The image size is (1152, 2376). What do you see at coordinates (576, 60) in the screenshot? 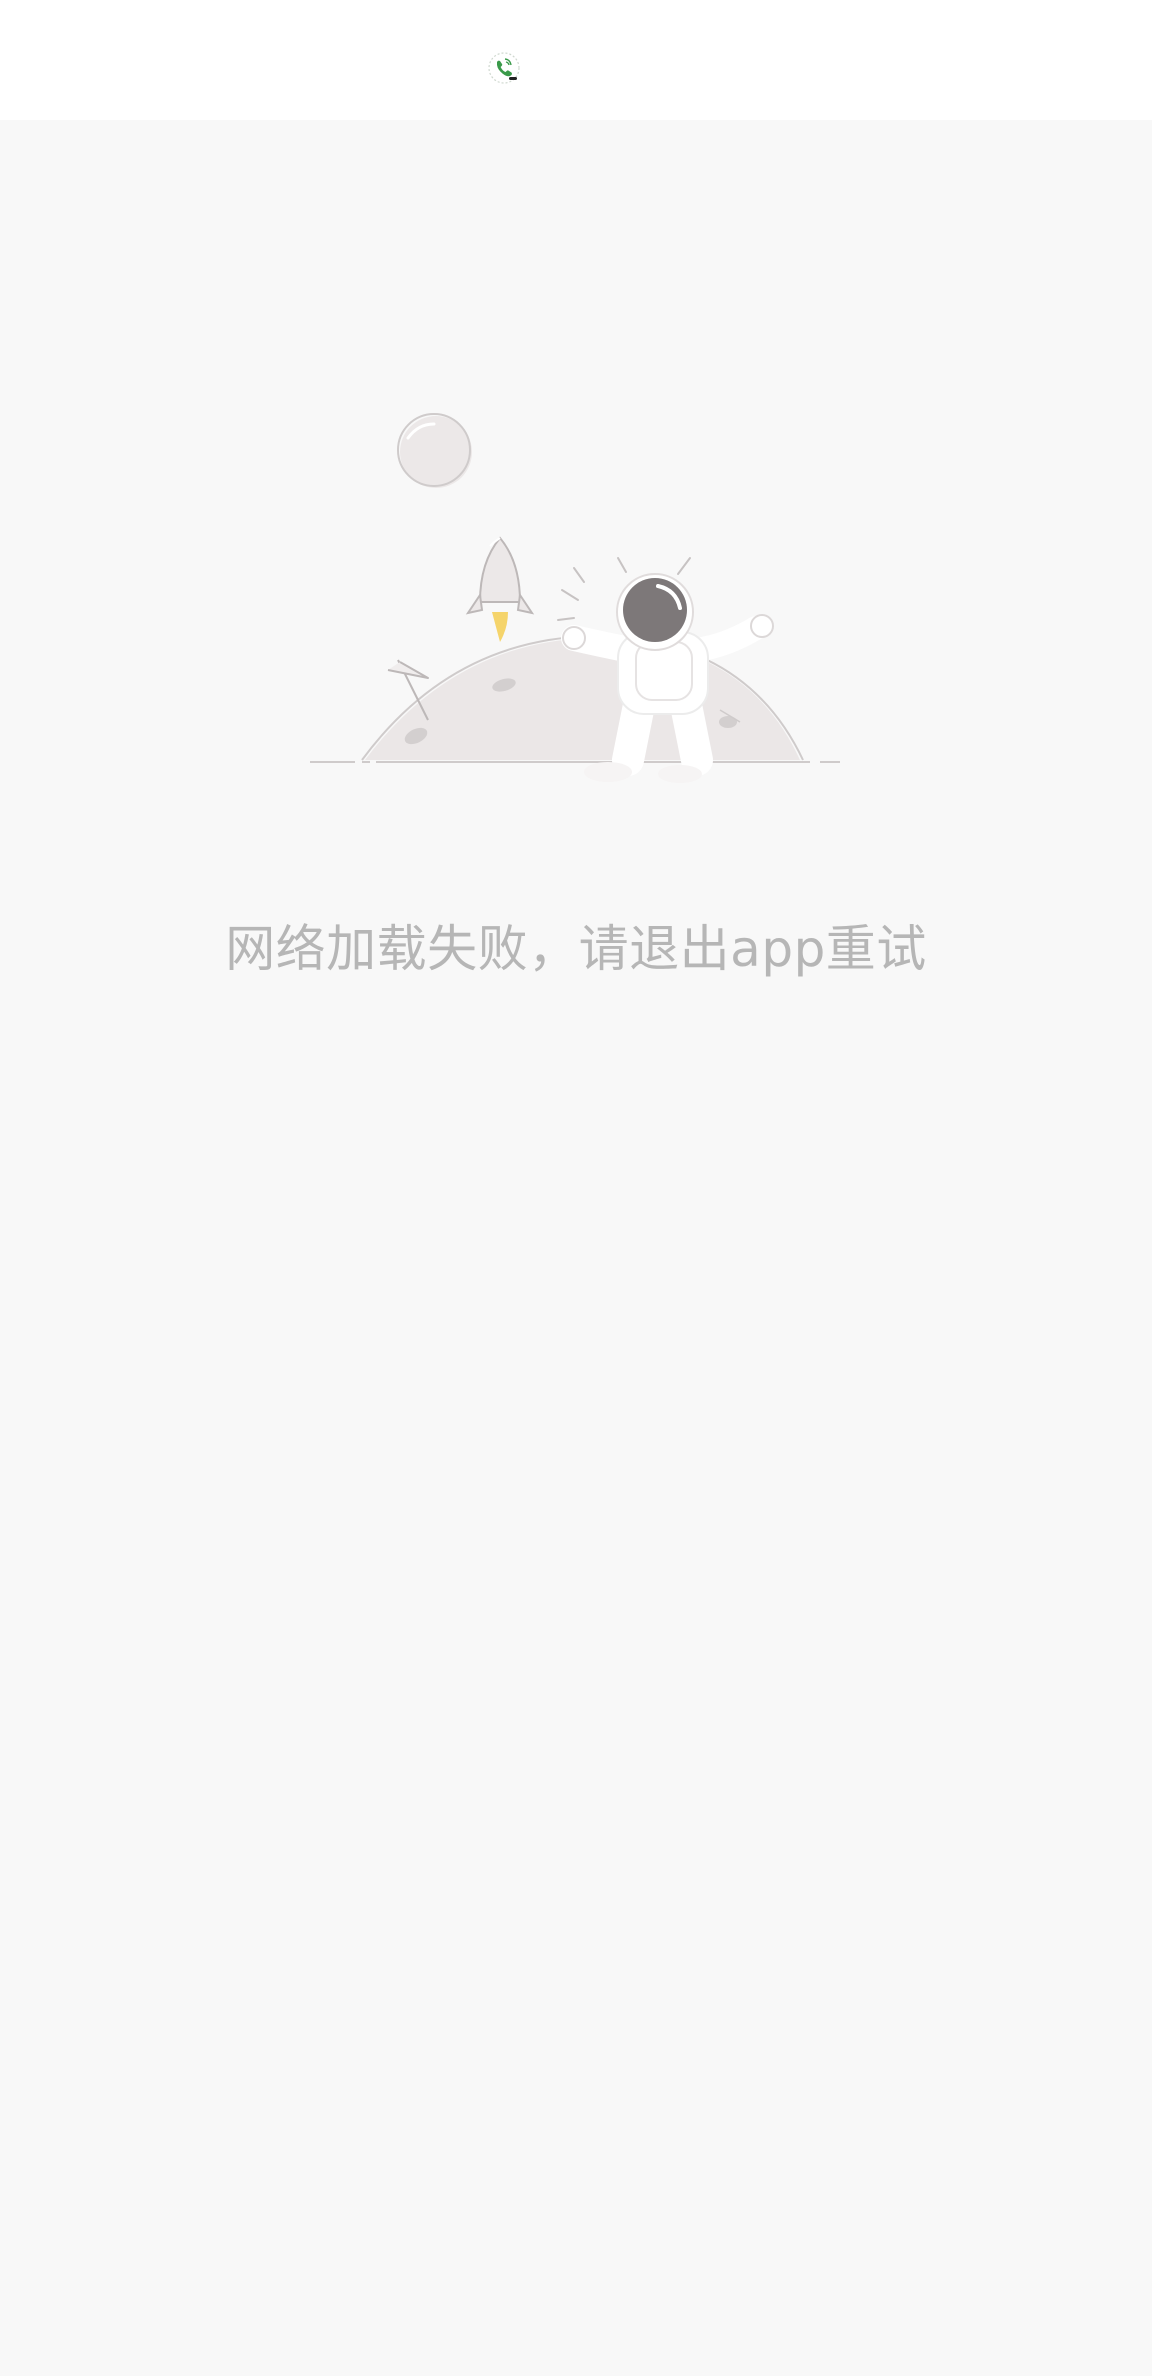
I see `top-bar` at bounding box center [576, 60].